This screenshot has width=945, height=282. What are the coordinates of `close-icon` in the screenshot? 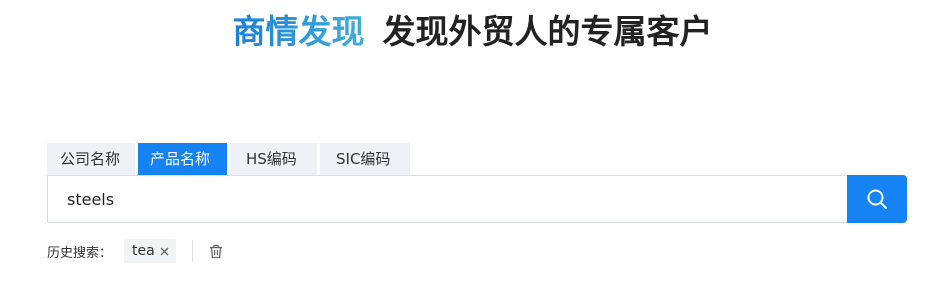 It's located at (164, 251).